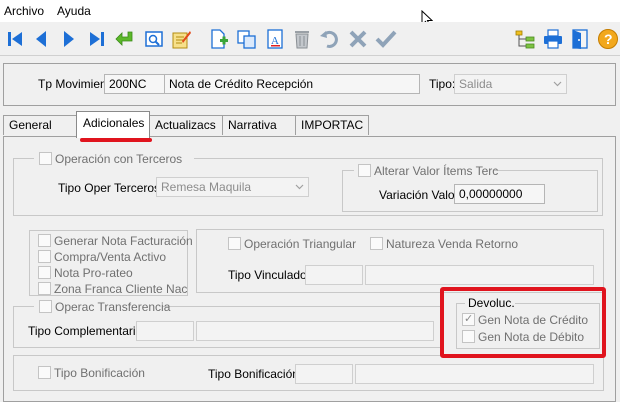 Image resolution: width=620 pixels, height=402 pixels. Describe the element at coordinates (44, 372) in the screenshot. I see `tipo-bonificacion-checkbox` at that location.